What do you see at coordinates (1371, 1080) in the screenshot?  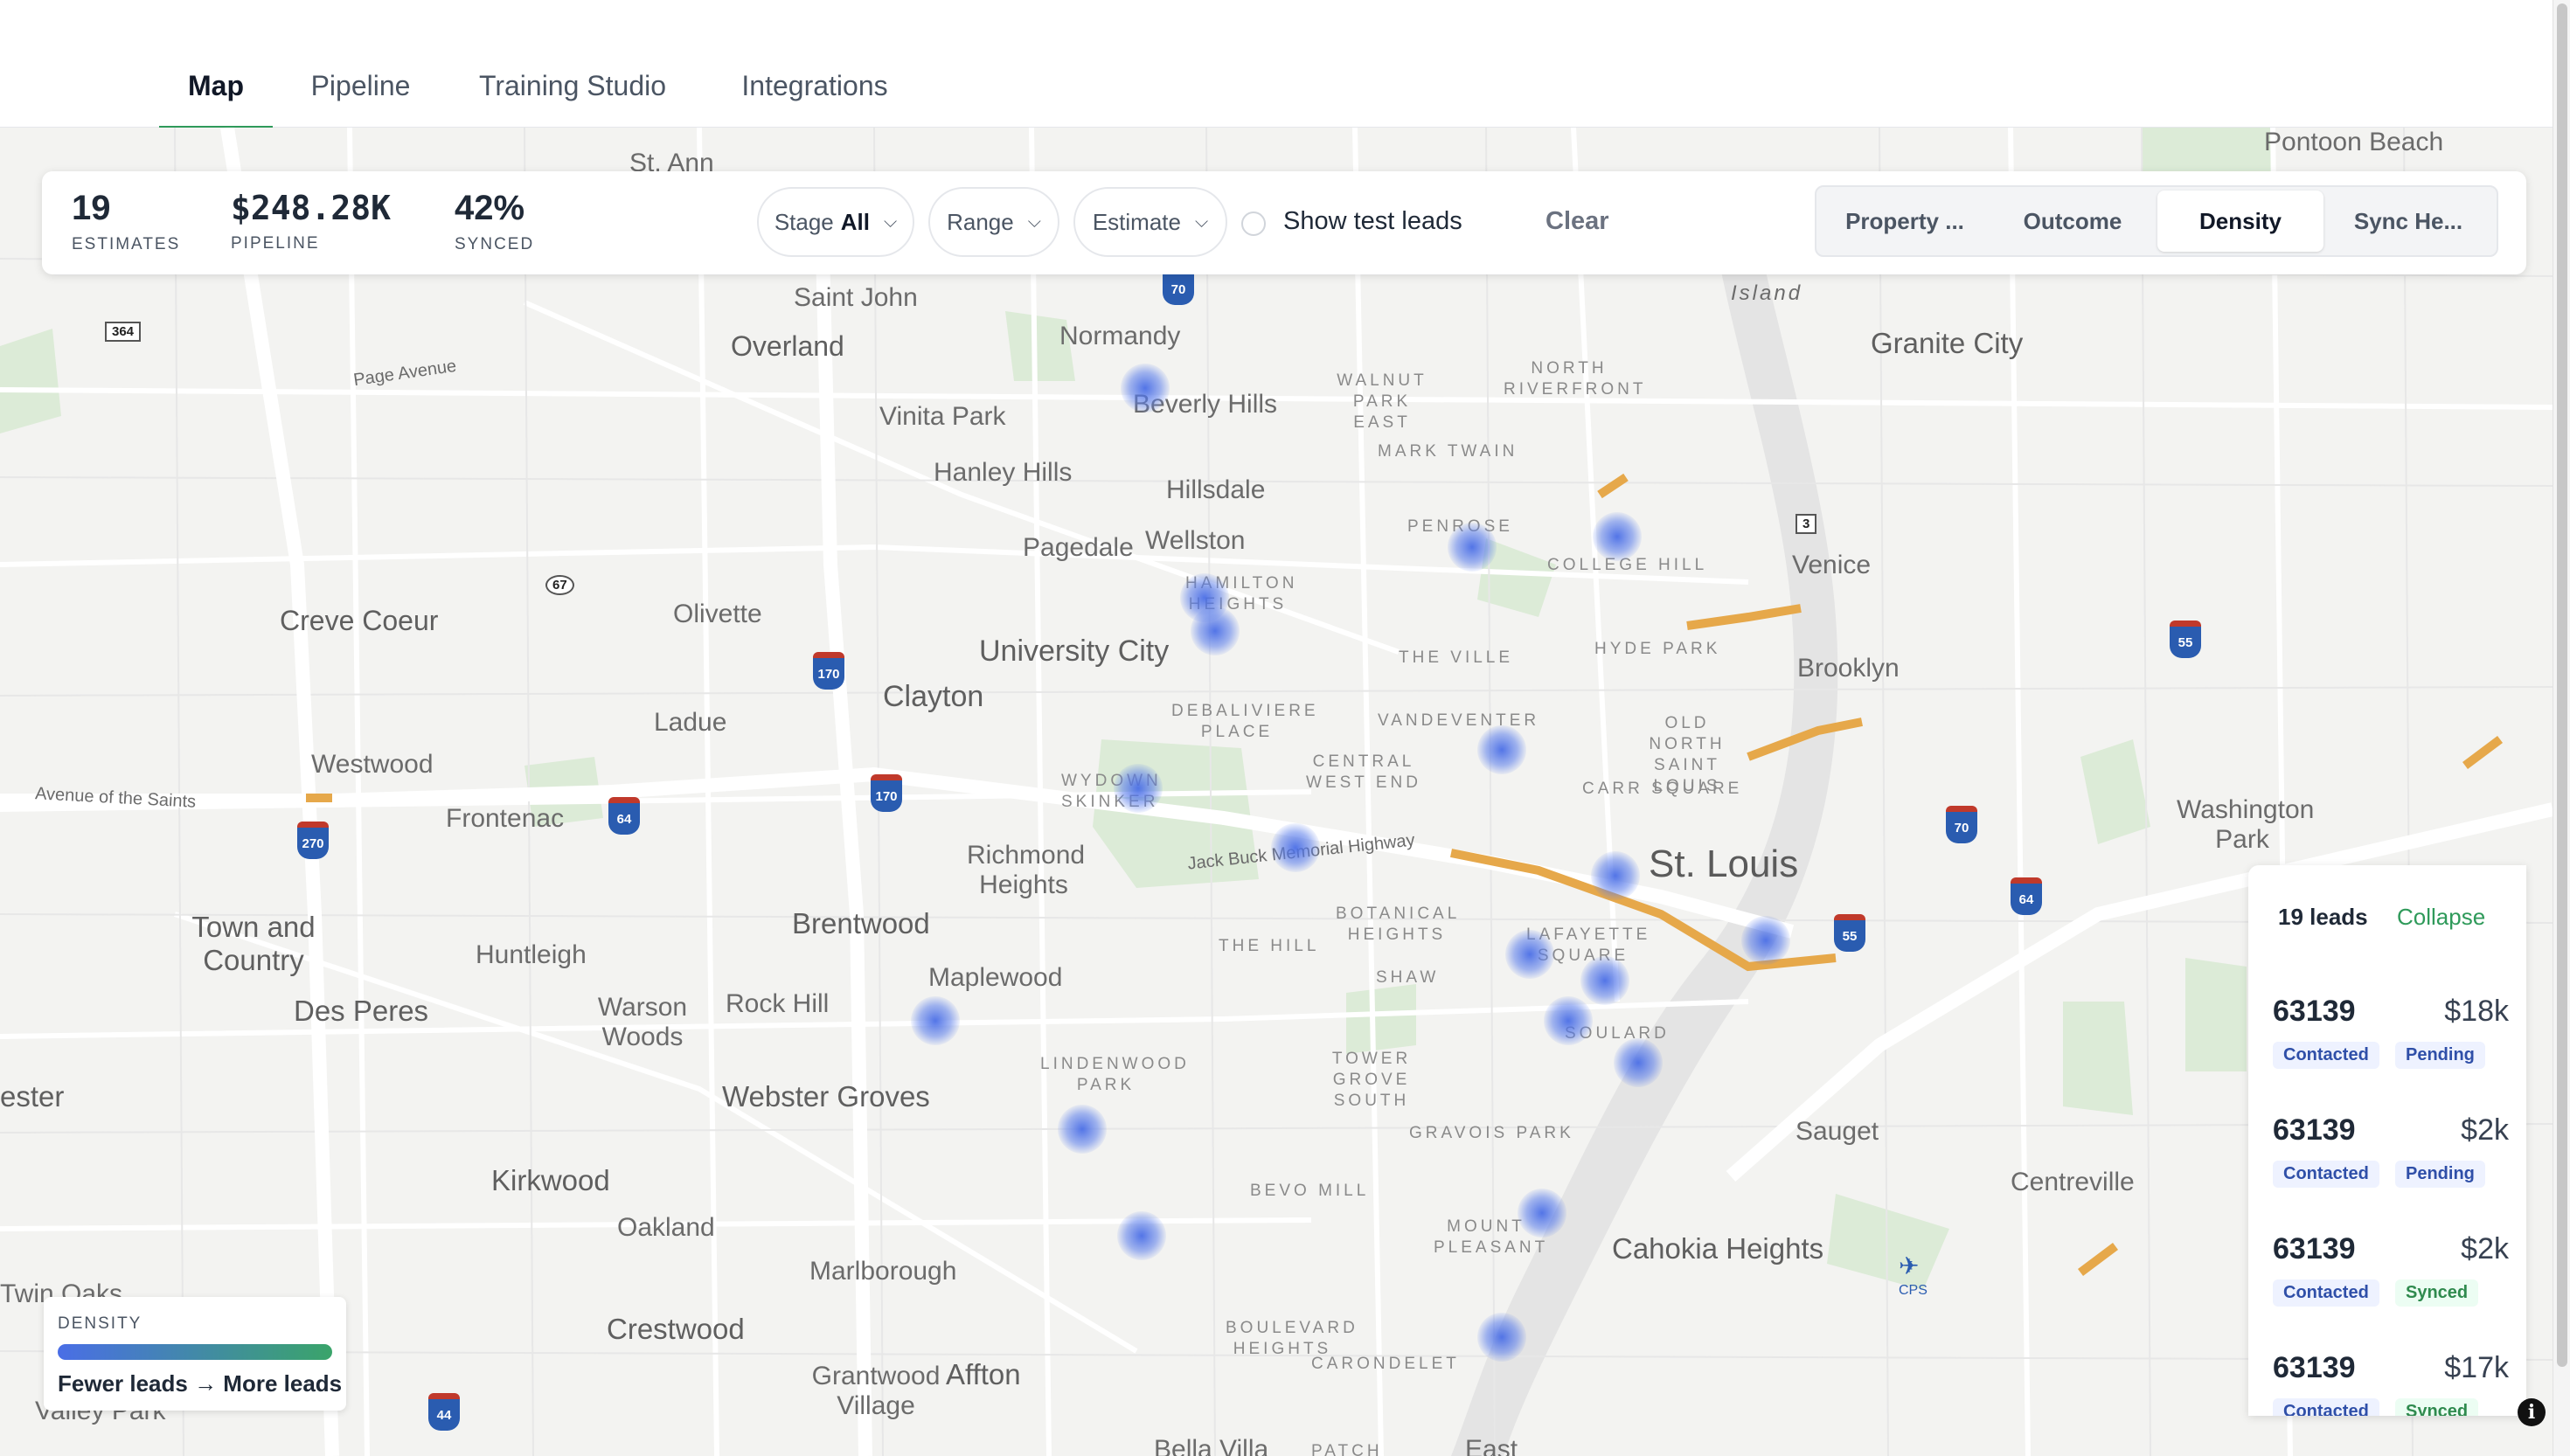 I see `neighborhood-label: TOWER GROVE SOUTH` at bounding box center [1371, 1080].